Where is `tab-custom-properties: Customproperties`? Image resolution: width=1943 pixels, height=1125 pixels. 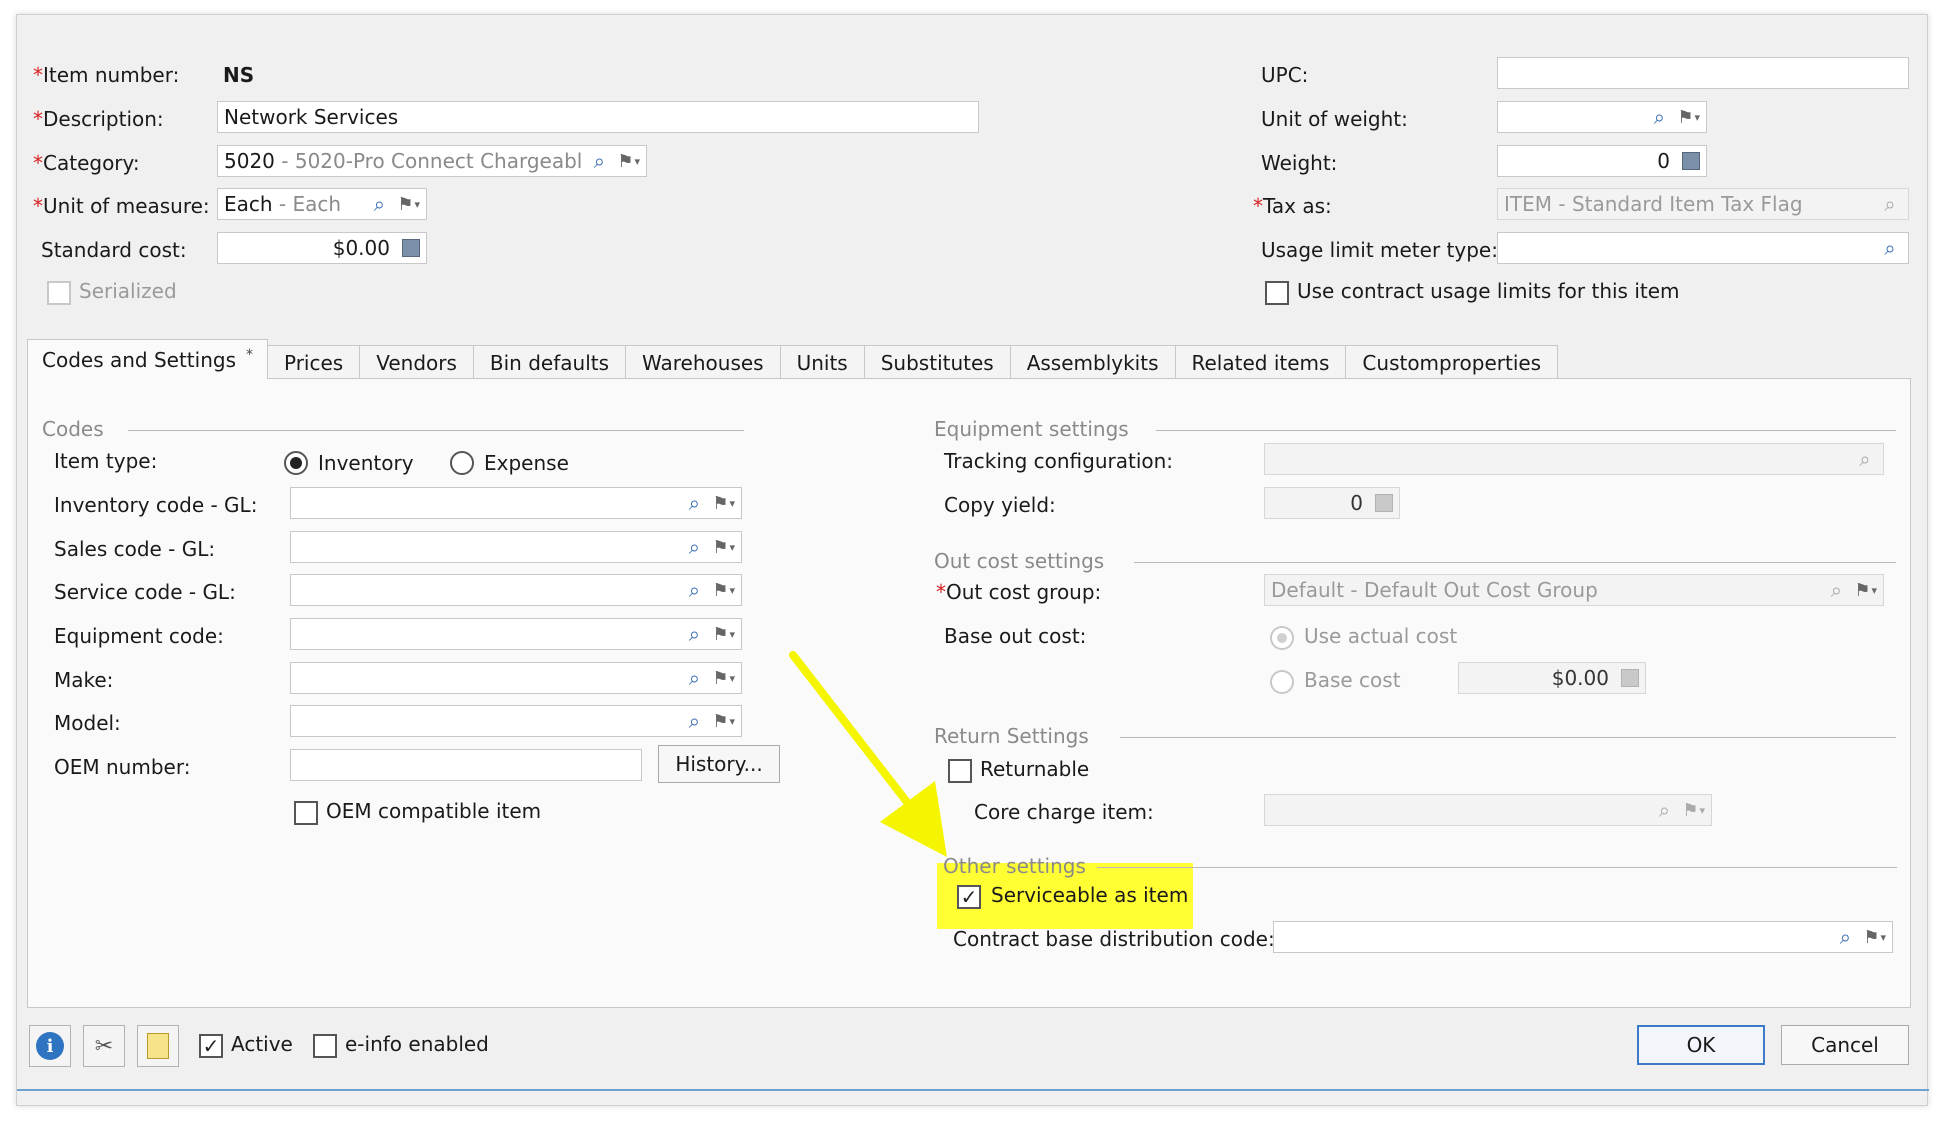 tab-custom-properties: Customproperties is located at coordinates (1452, 362).